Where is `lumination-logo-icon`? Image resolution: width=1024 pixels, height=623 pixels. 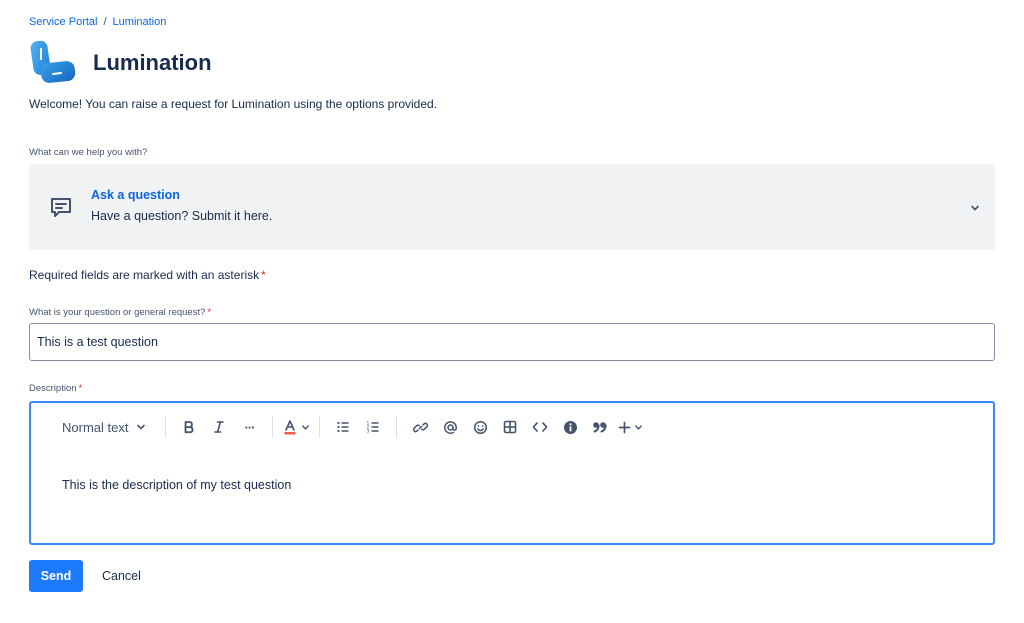
lumination-logo-icon is located at coordinates (53, 63).